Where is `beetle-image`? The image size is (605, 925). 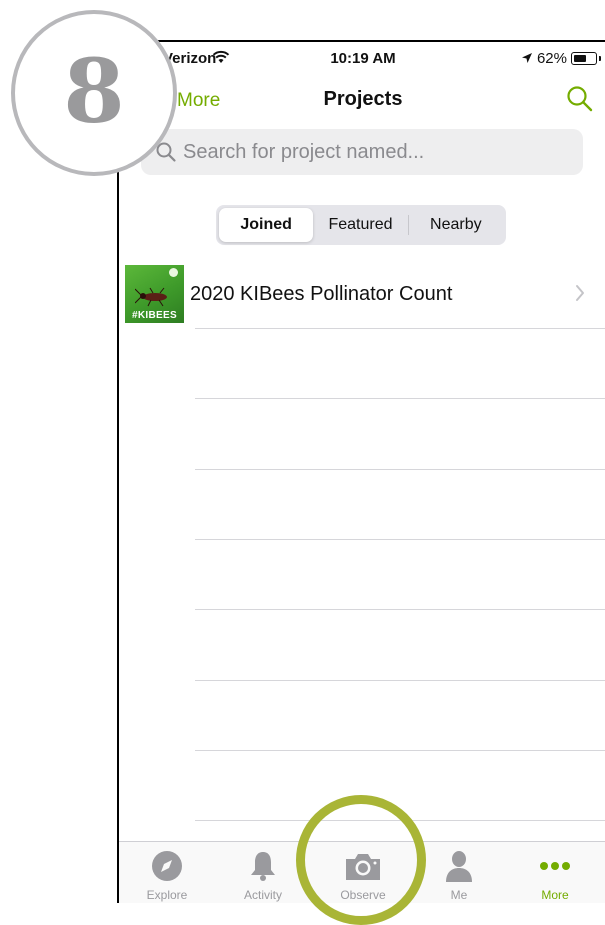
beetle-image is located at coordinates (151, 297).